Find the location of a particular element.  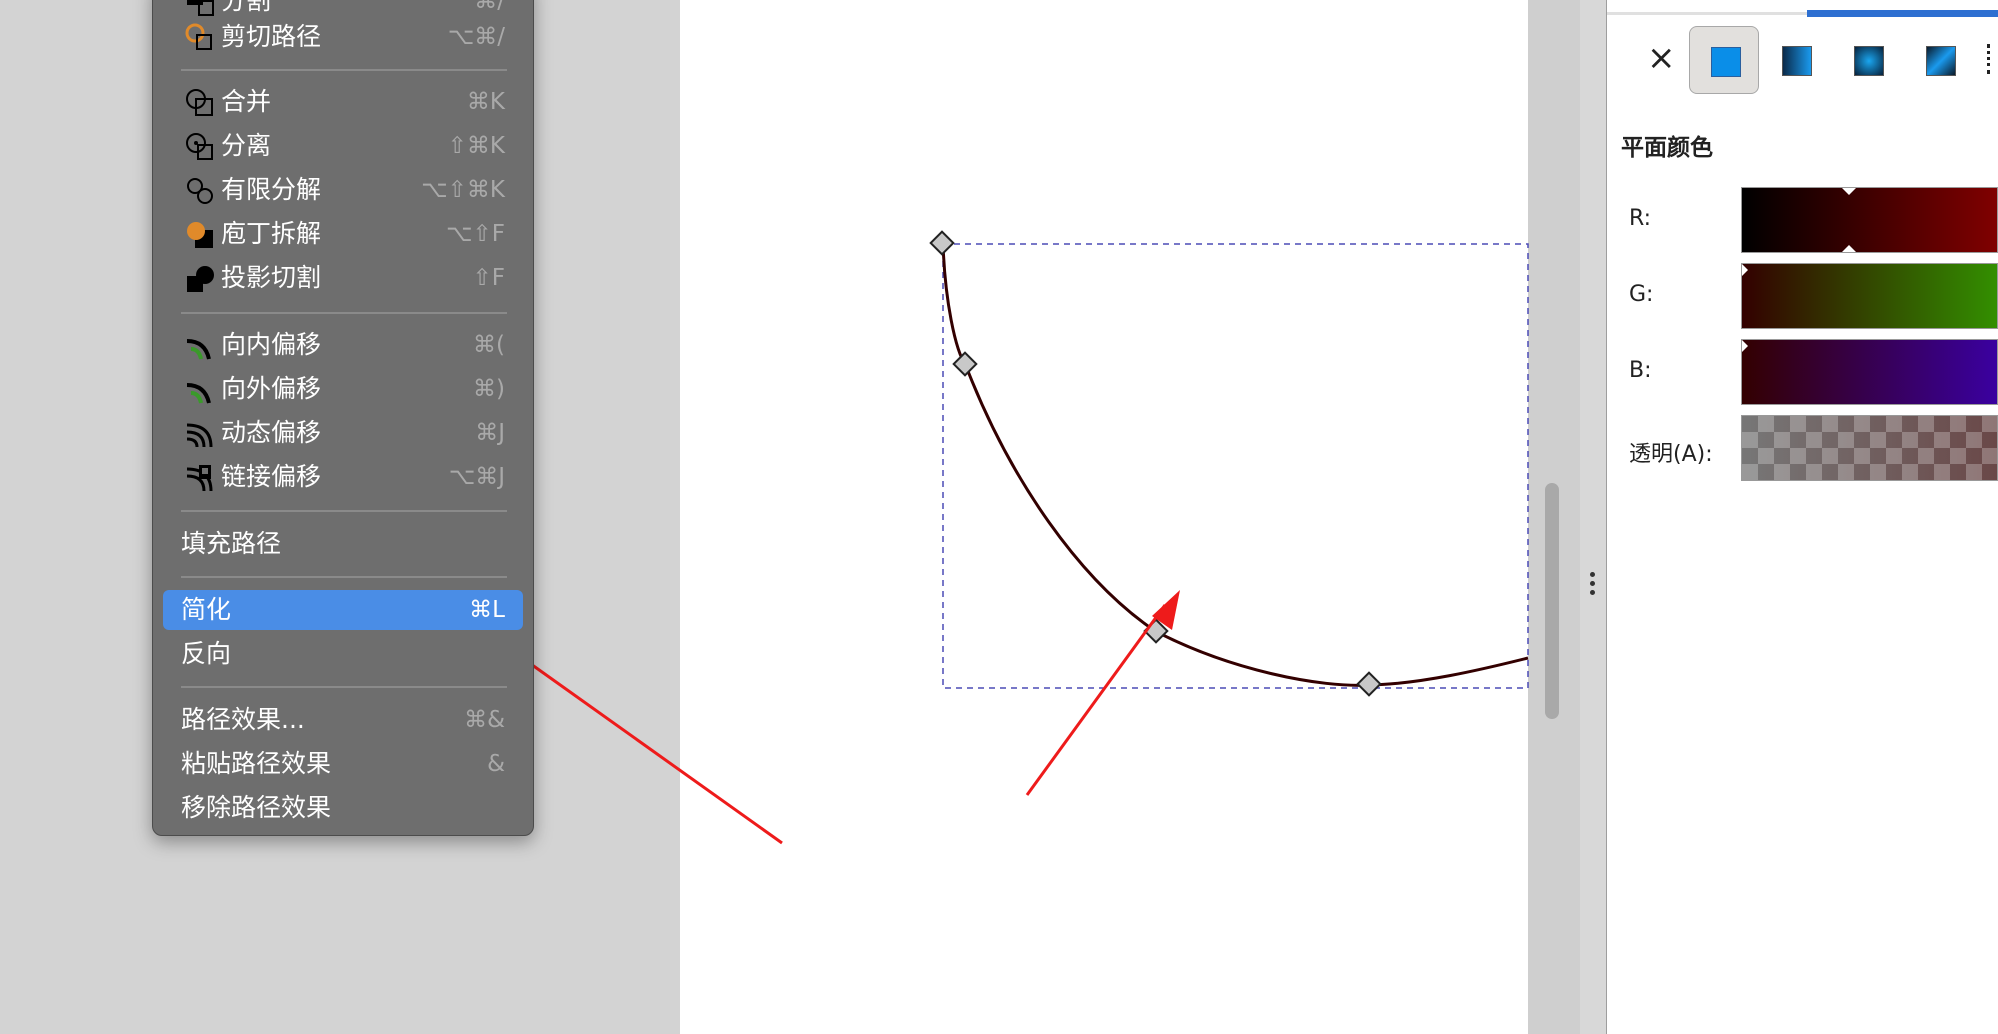

radial-gradient-button is located at coordinates (1867, 59).